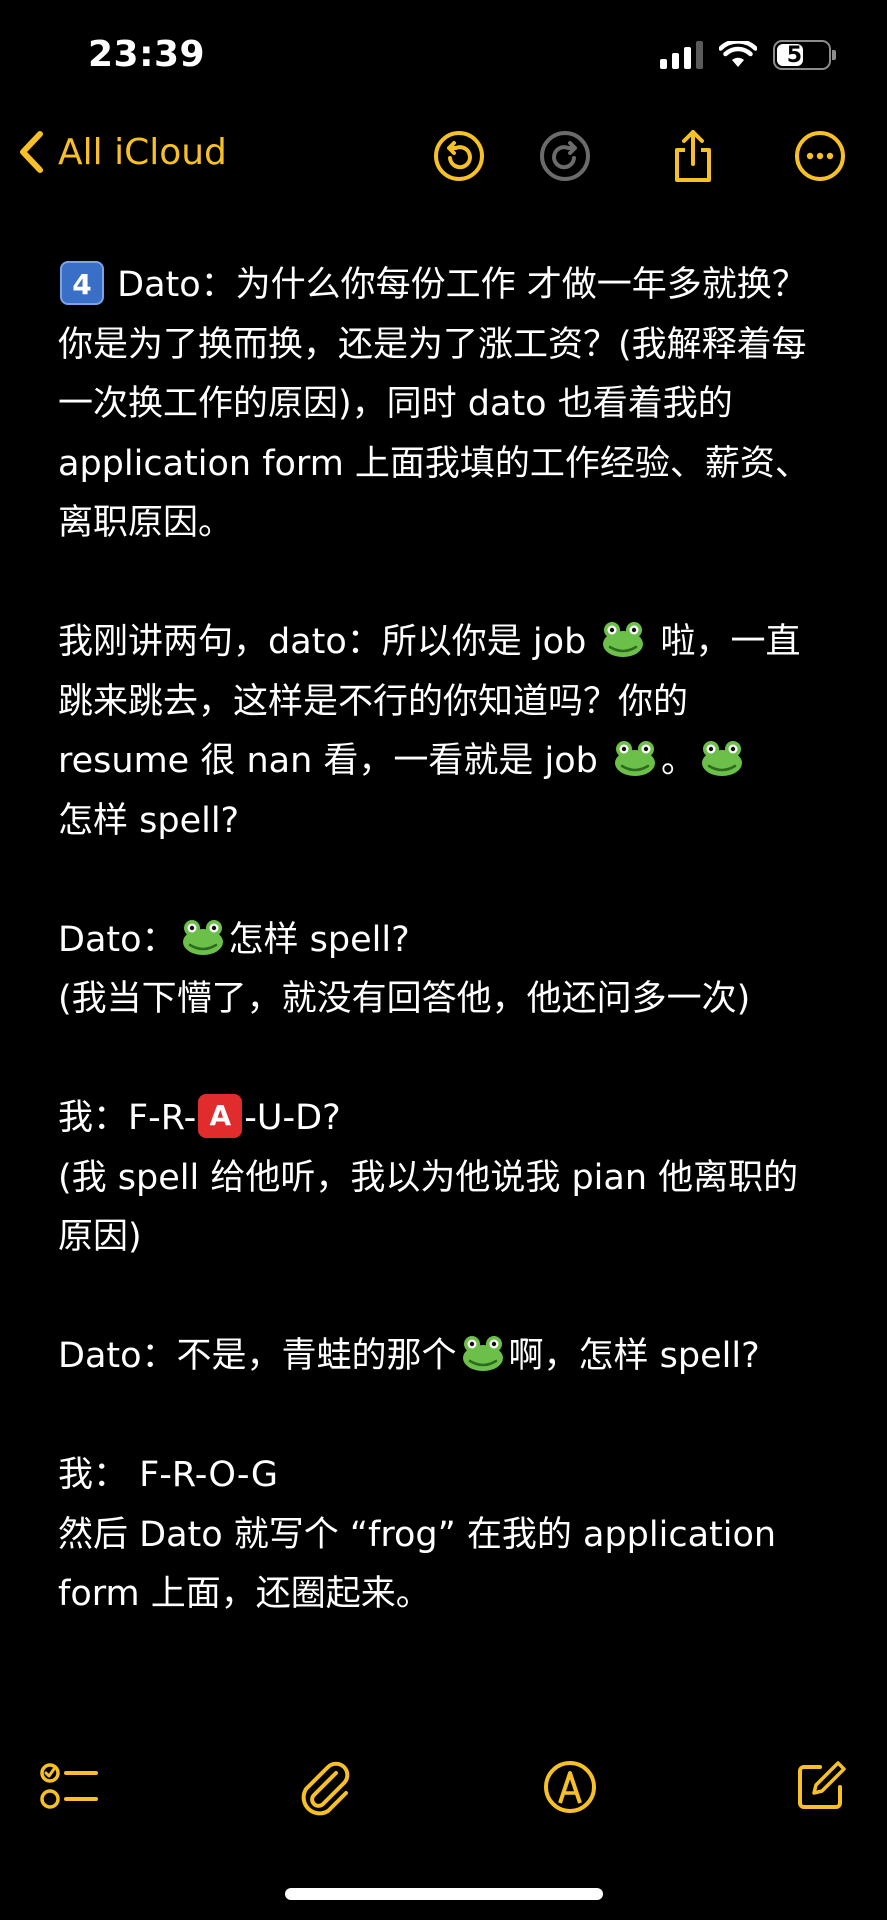 This screenshot has height=1920, width=887. I want to click on paragraph-5-part-b: 啊，怎样 spell?, so click(634, 1356).